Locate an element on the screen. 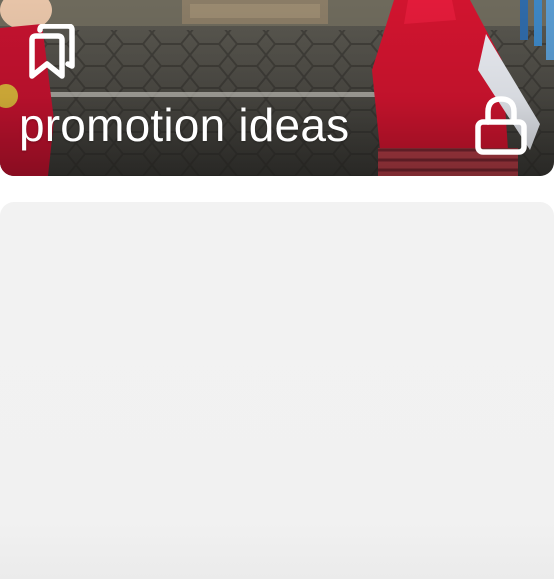  bookmark-stack-icon is located at coordinates (51, 52).